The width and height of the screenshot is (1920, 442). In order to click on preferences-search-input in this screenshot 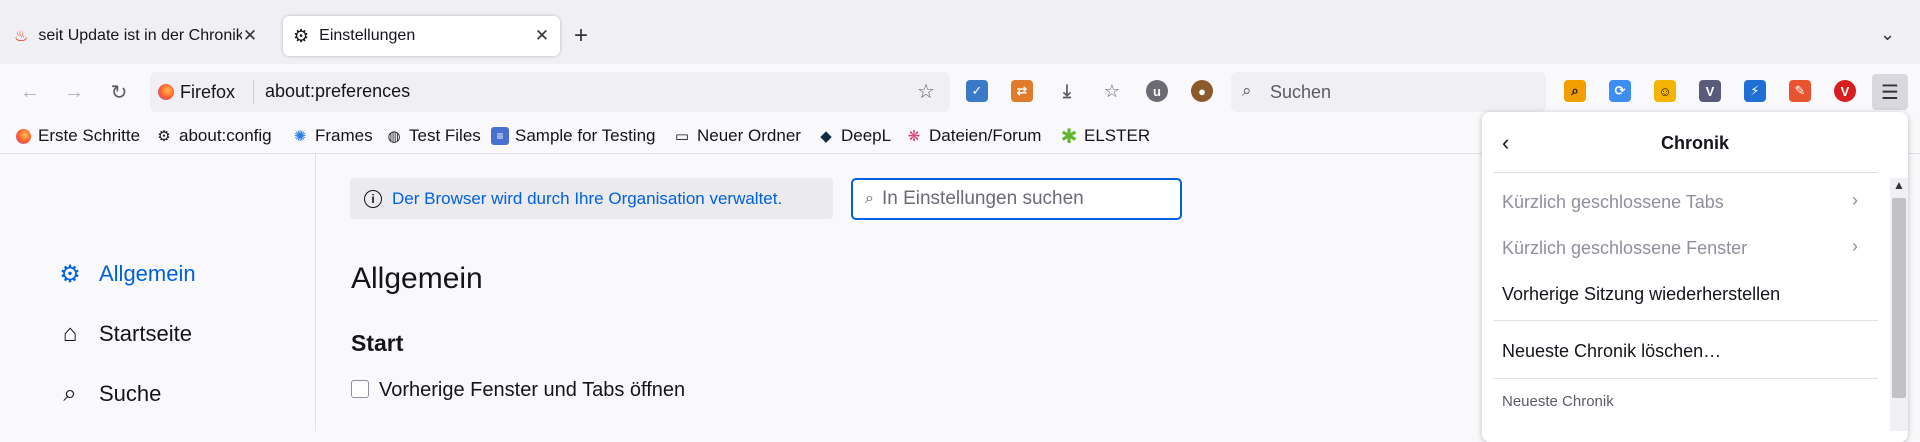, I will do `click(1021, 199)`.